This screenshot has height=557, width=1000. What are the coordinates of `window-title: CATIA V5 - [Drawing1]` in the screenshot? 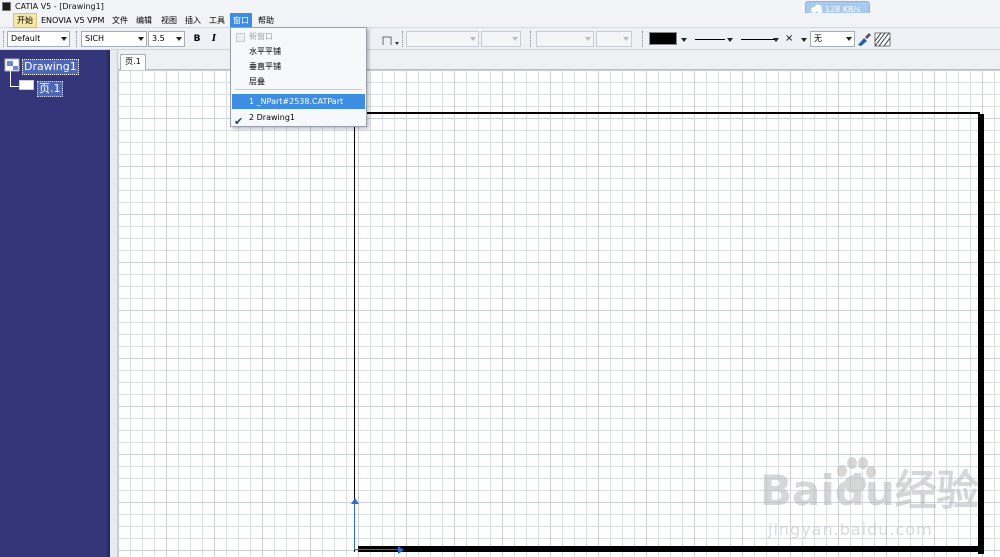 It's located at (59, 6).